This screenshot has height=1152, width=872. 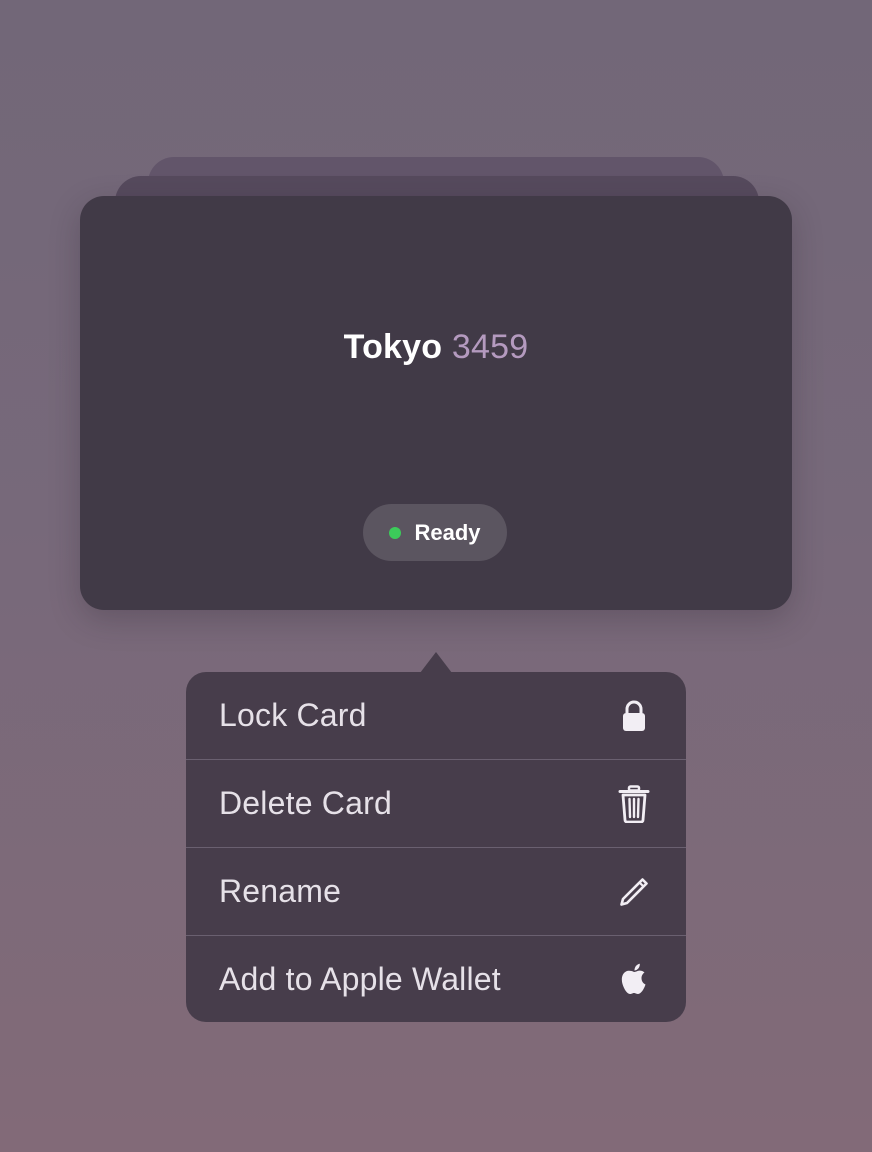 What do you see at coordinates (634, 803) in the screenshot?
I see `trash-icon` at bounding box center [634, 803].